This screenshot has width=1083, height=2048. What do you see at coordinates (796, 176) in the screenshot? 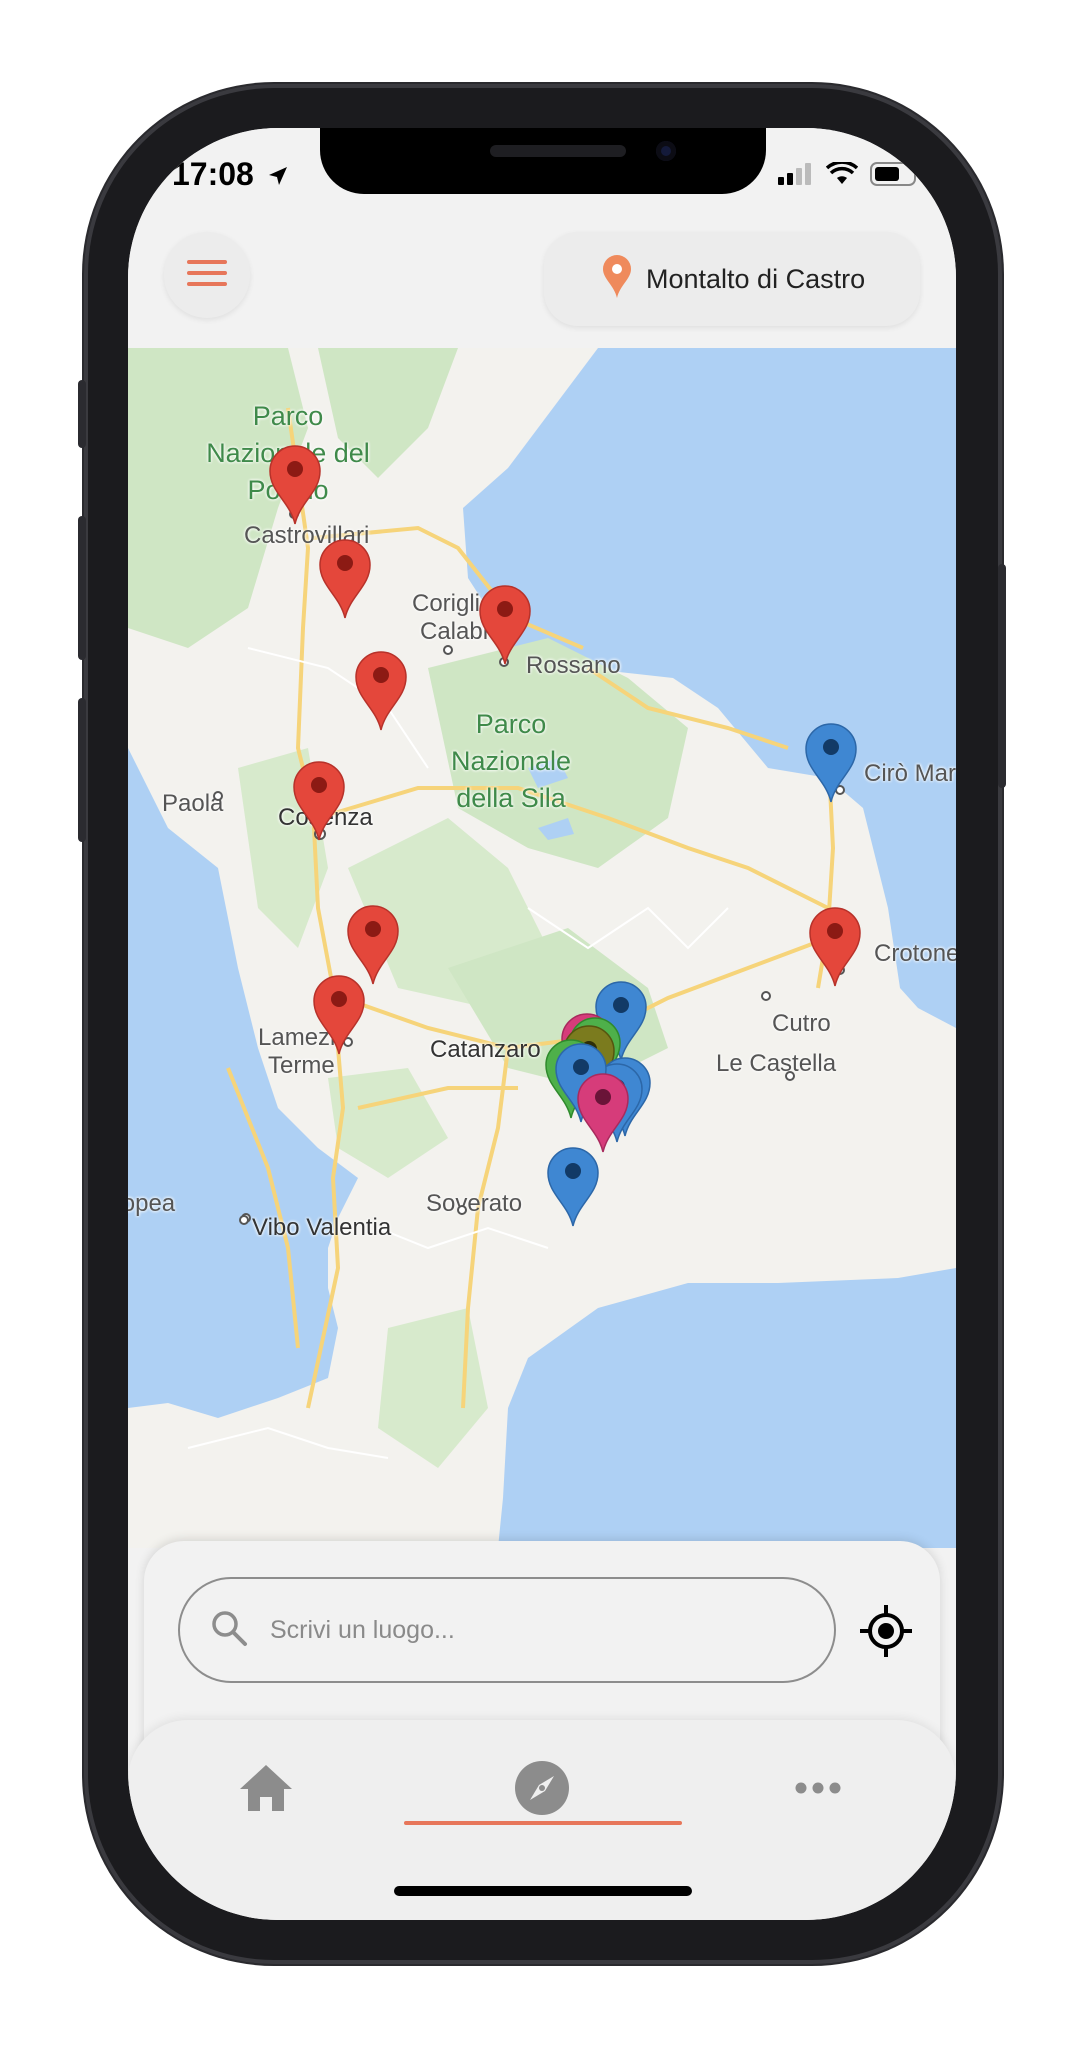
I see `cellular-signal-icon` at bounding box center [796, 176].